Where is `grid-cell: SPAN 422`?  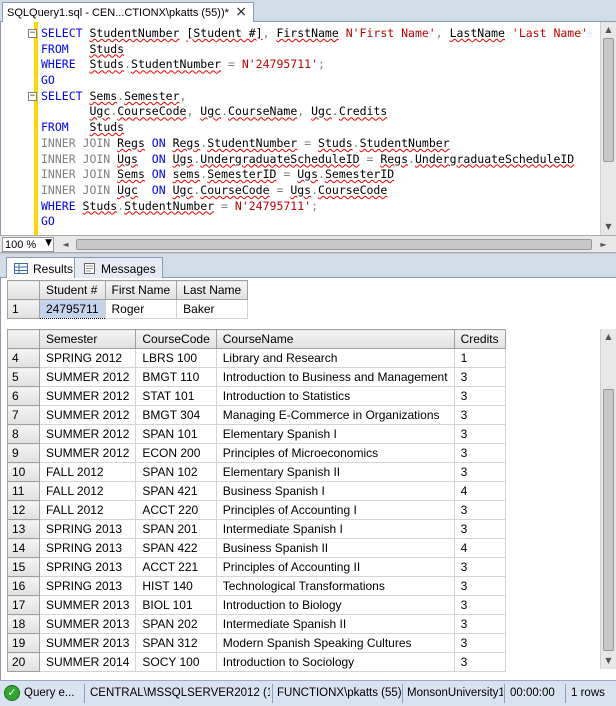 grid-cell: SPAN 422 is located at coordinates (176, 548).